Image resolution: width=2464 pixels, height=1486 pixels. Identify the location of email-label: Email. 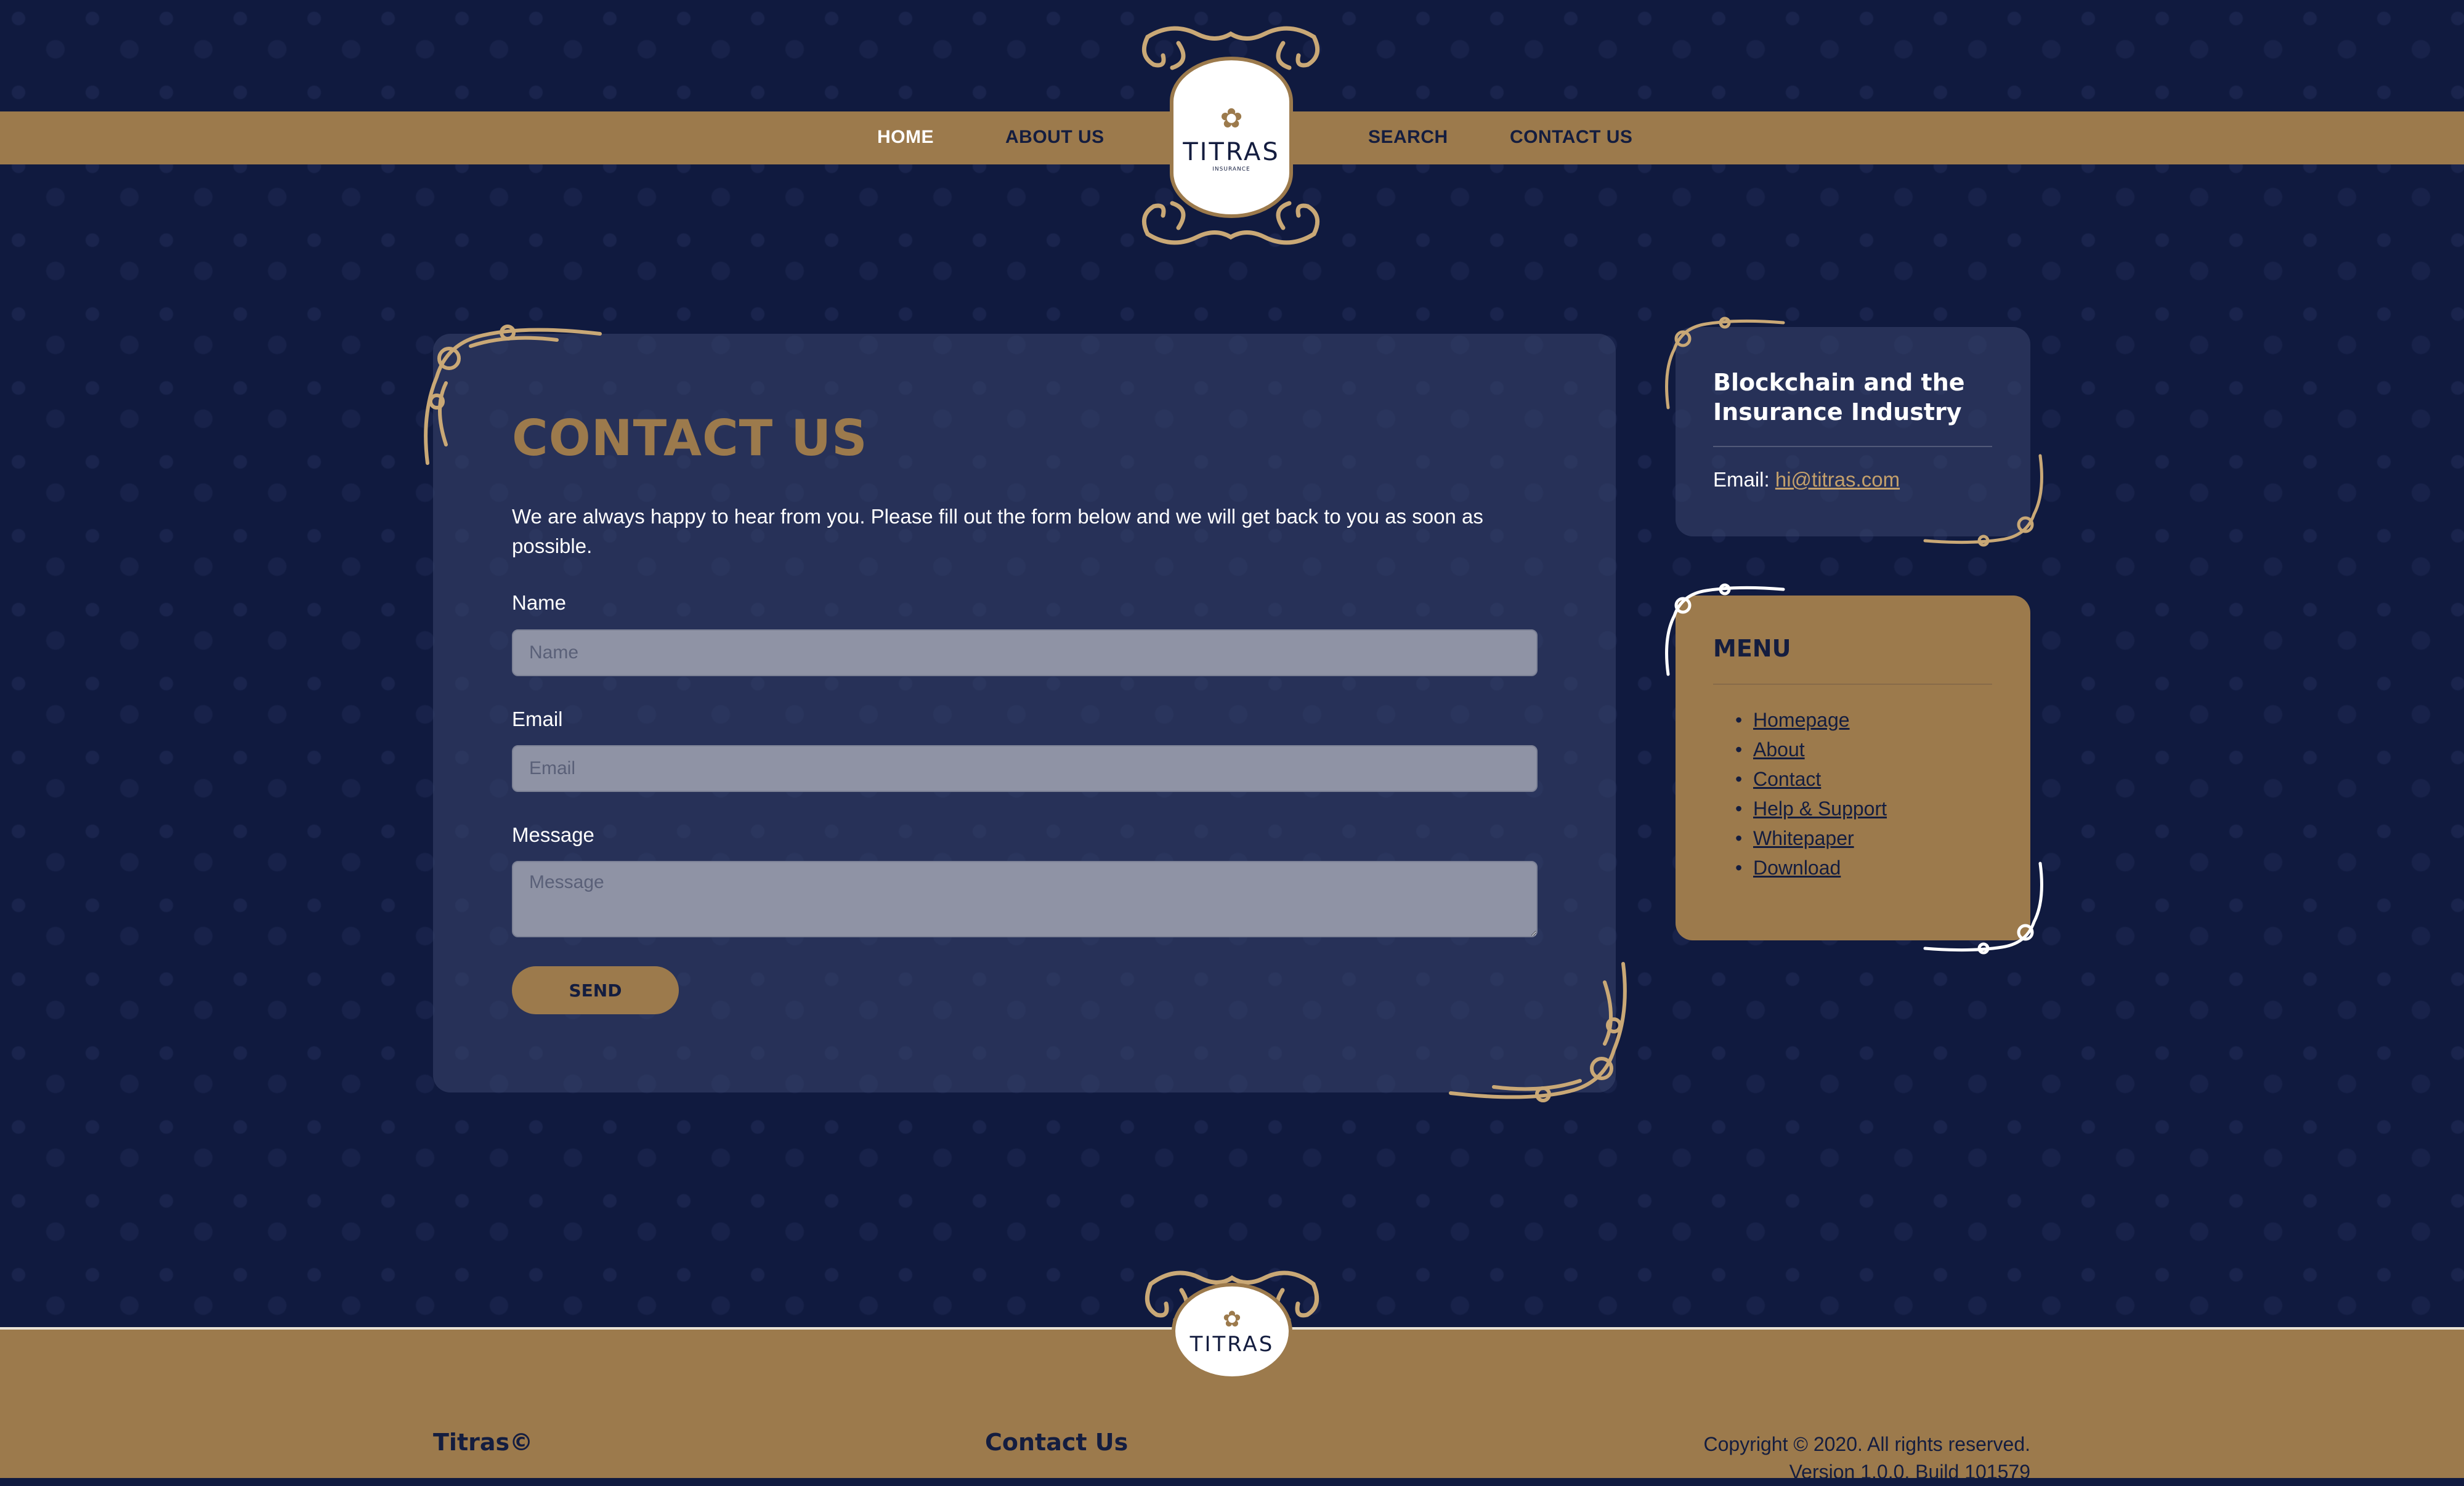
(537, 719).